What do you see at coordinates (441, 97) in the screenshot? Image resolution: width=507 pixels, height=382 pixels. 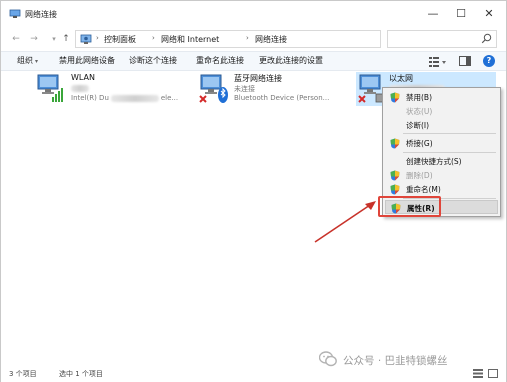 I see `menu-item-disable: 禁用(B)` at bounding box center [441, 97].